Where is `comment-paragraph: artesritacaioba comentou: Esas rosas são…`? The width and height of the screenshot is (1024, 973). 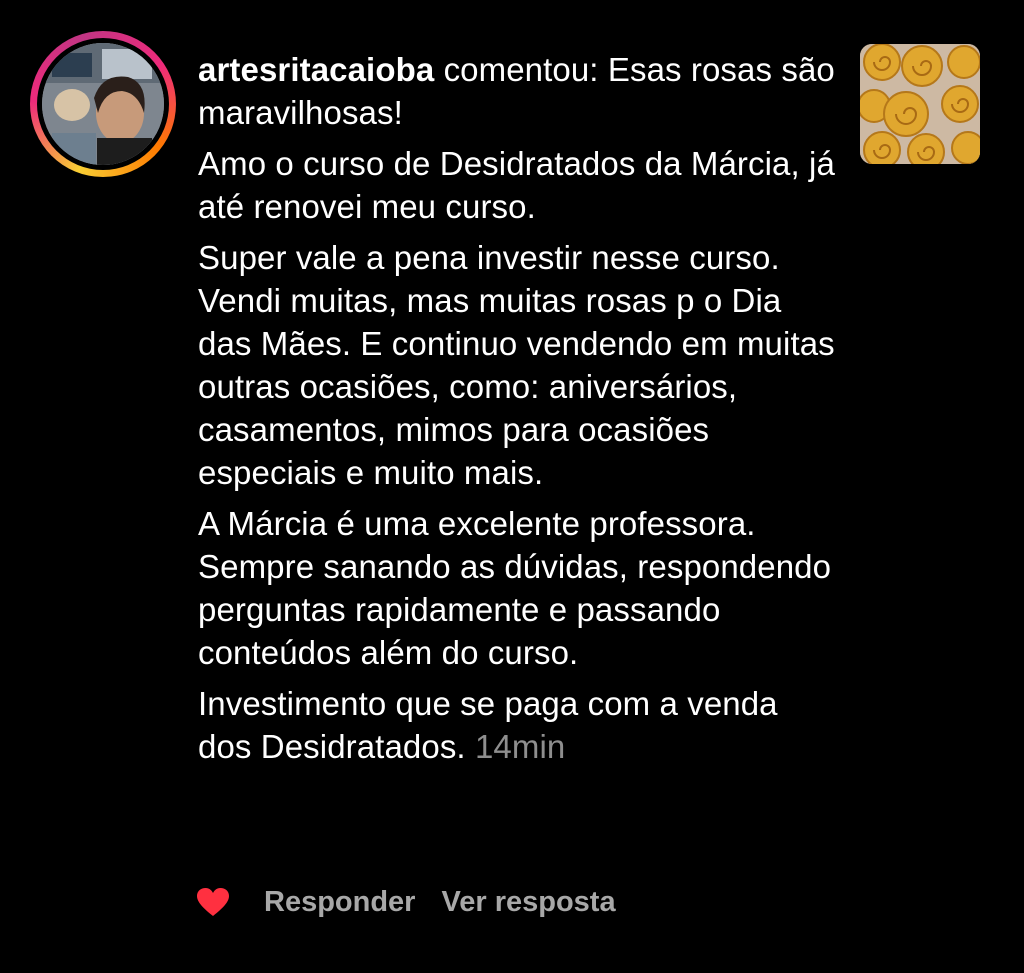 comment-paragraph: artesritacaioba comentou: Esas rosas são… is located at coordinates (518, 91).